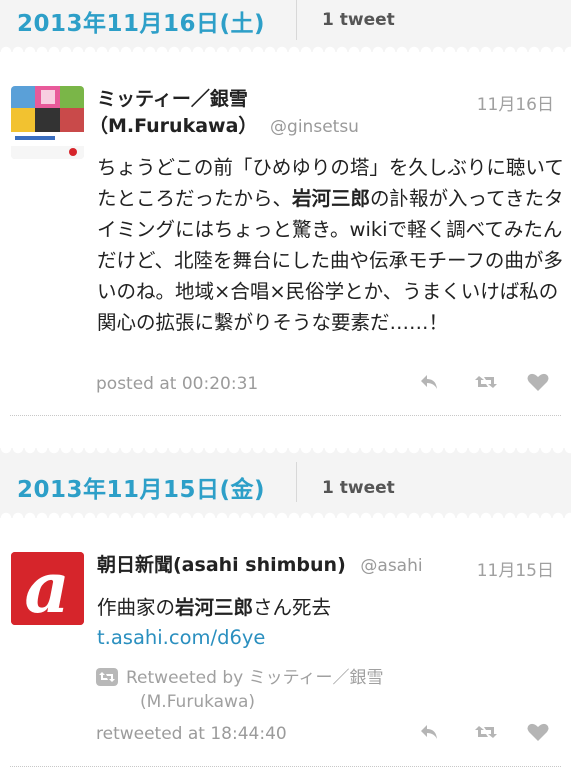 This screenshot has width=571, height=771. I want to click on retweeted-by: Retweeted by ミッティー／銀雪 (M.Furukawa), so click(240, 690).